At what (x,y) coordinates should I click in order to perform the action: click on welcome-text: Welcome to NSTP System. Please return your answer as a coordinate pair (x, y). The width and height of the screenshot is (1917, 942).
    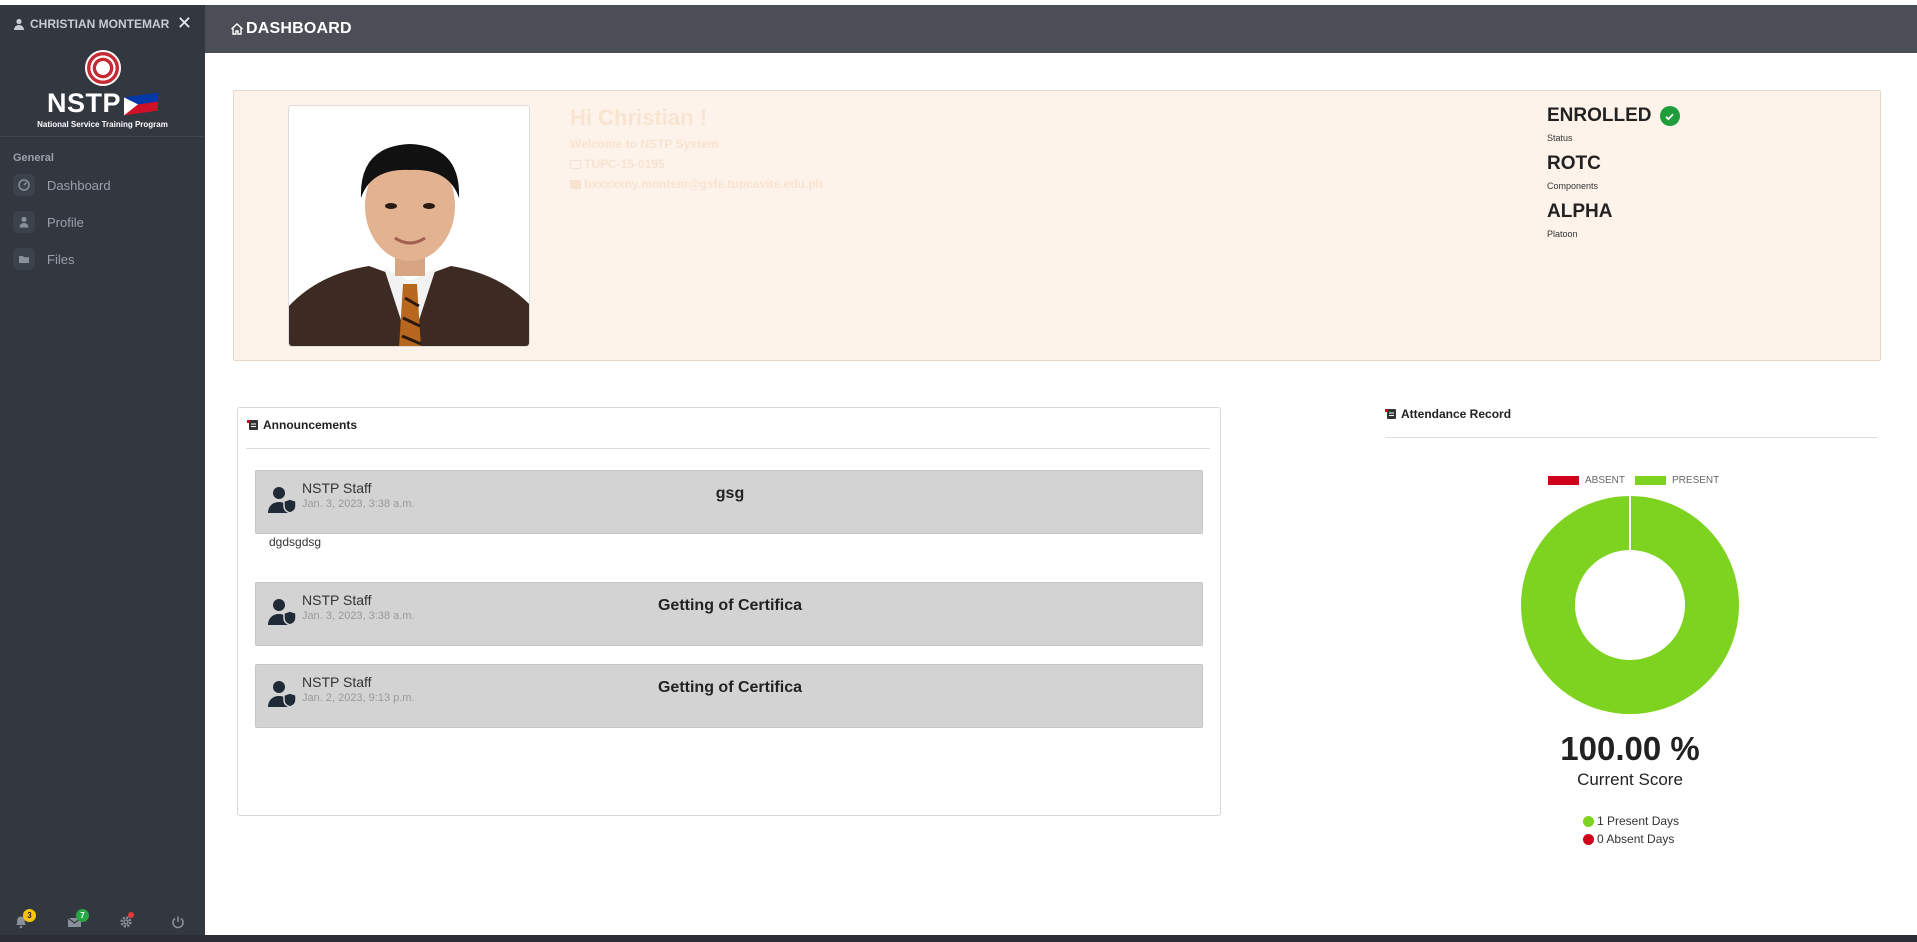
    Looking at the image, I should click on (644, 144).